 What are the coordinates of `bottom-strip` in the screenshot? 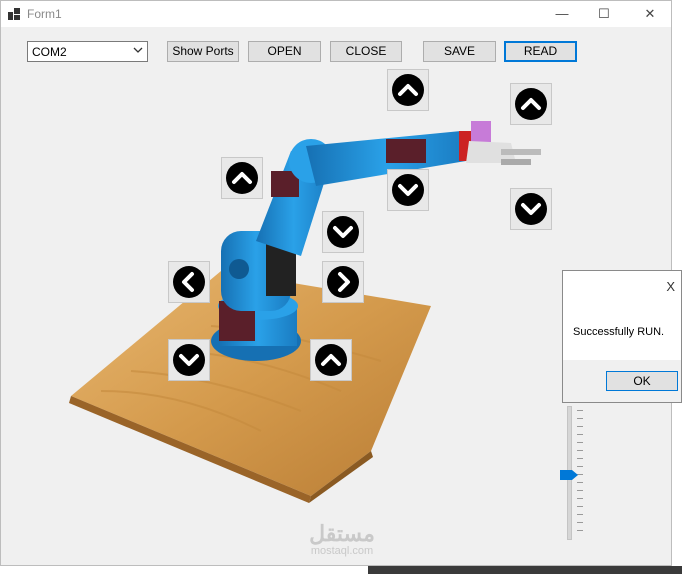 It's located at (341, 570).